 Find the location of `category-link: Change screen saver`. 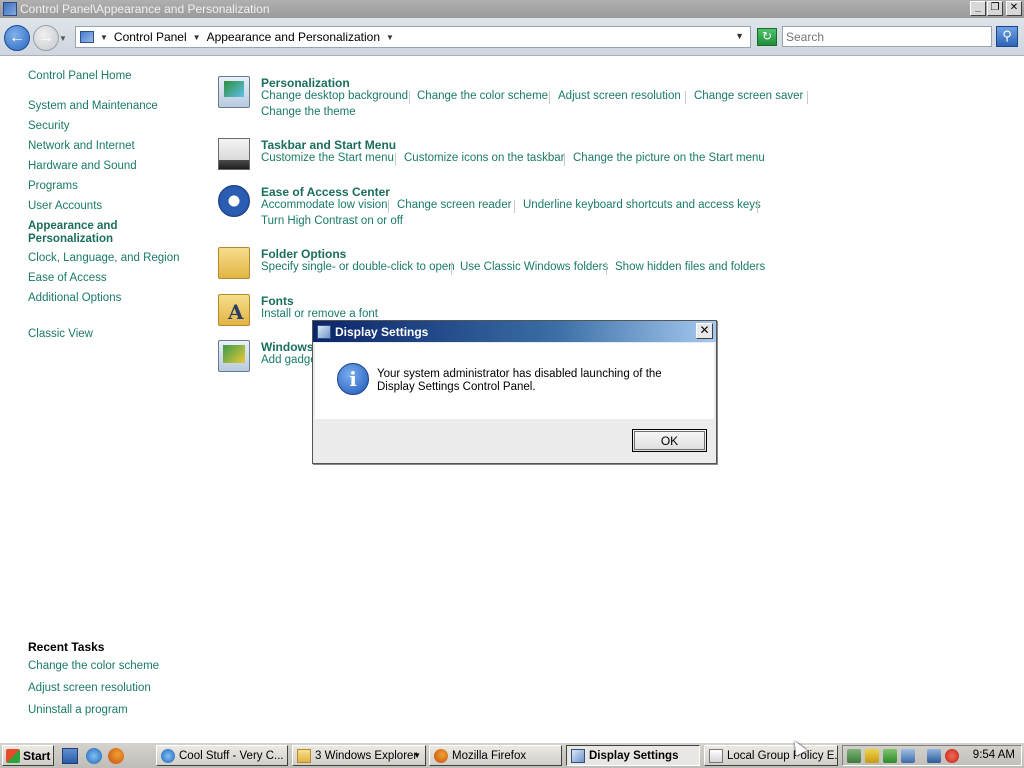

category-link: Change screen saver is located at coordinates (748, 96).